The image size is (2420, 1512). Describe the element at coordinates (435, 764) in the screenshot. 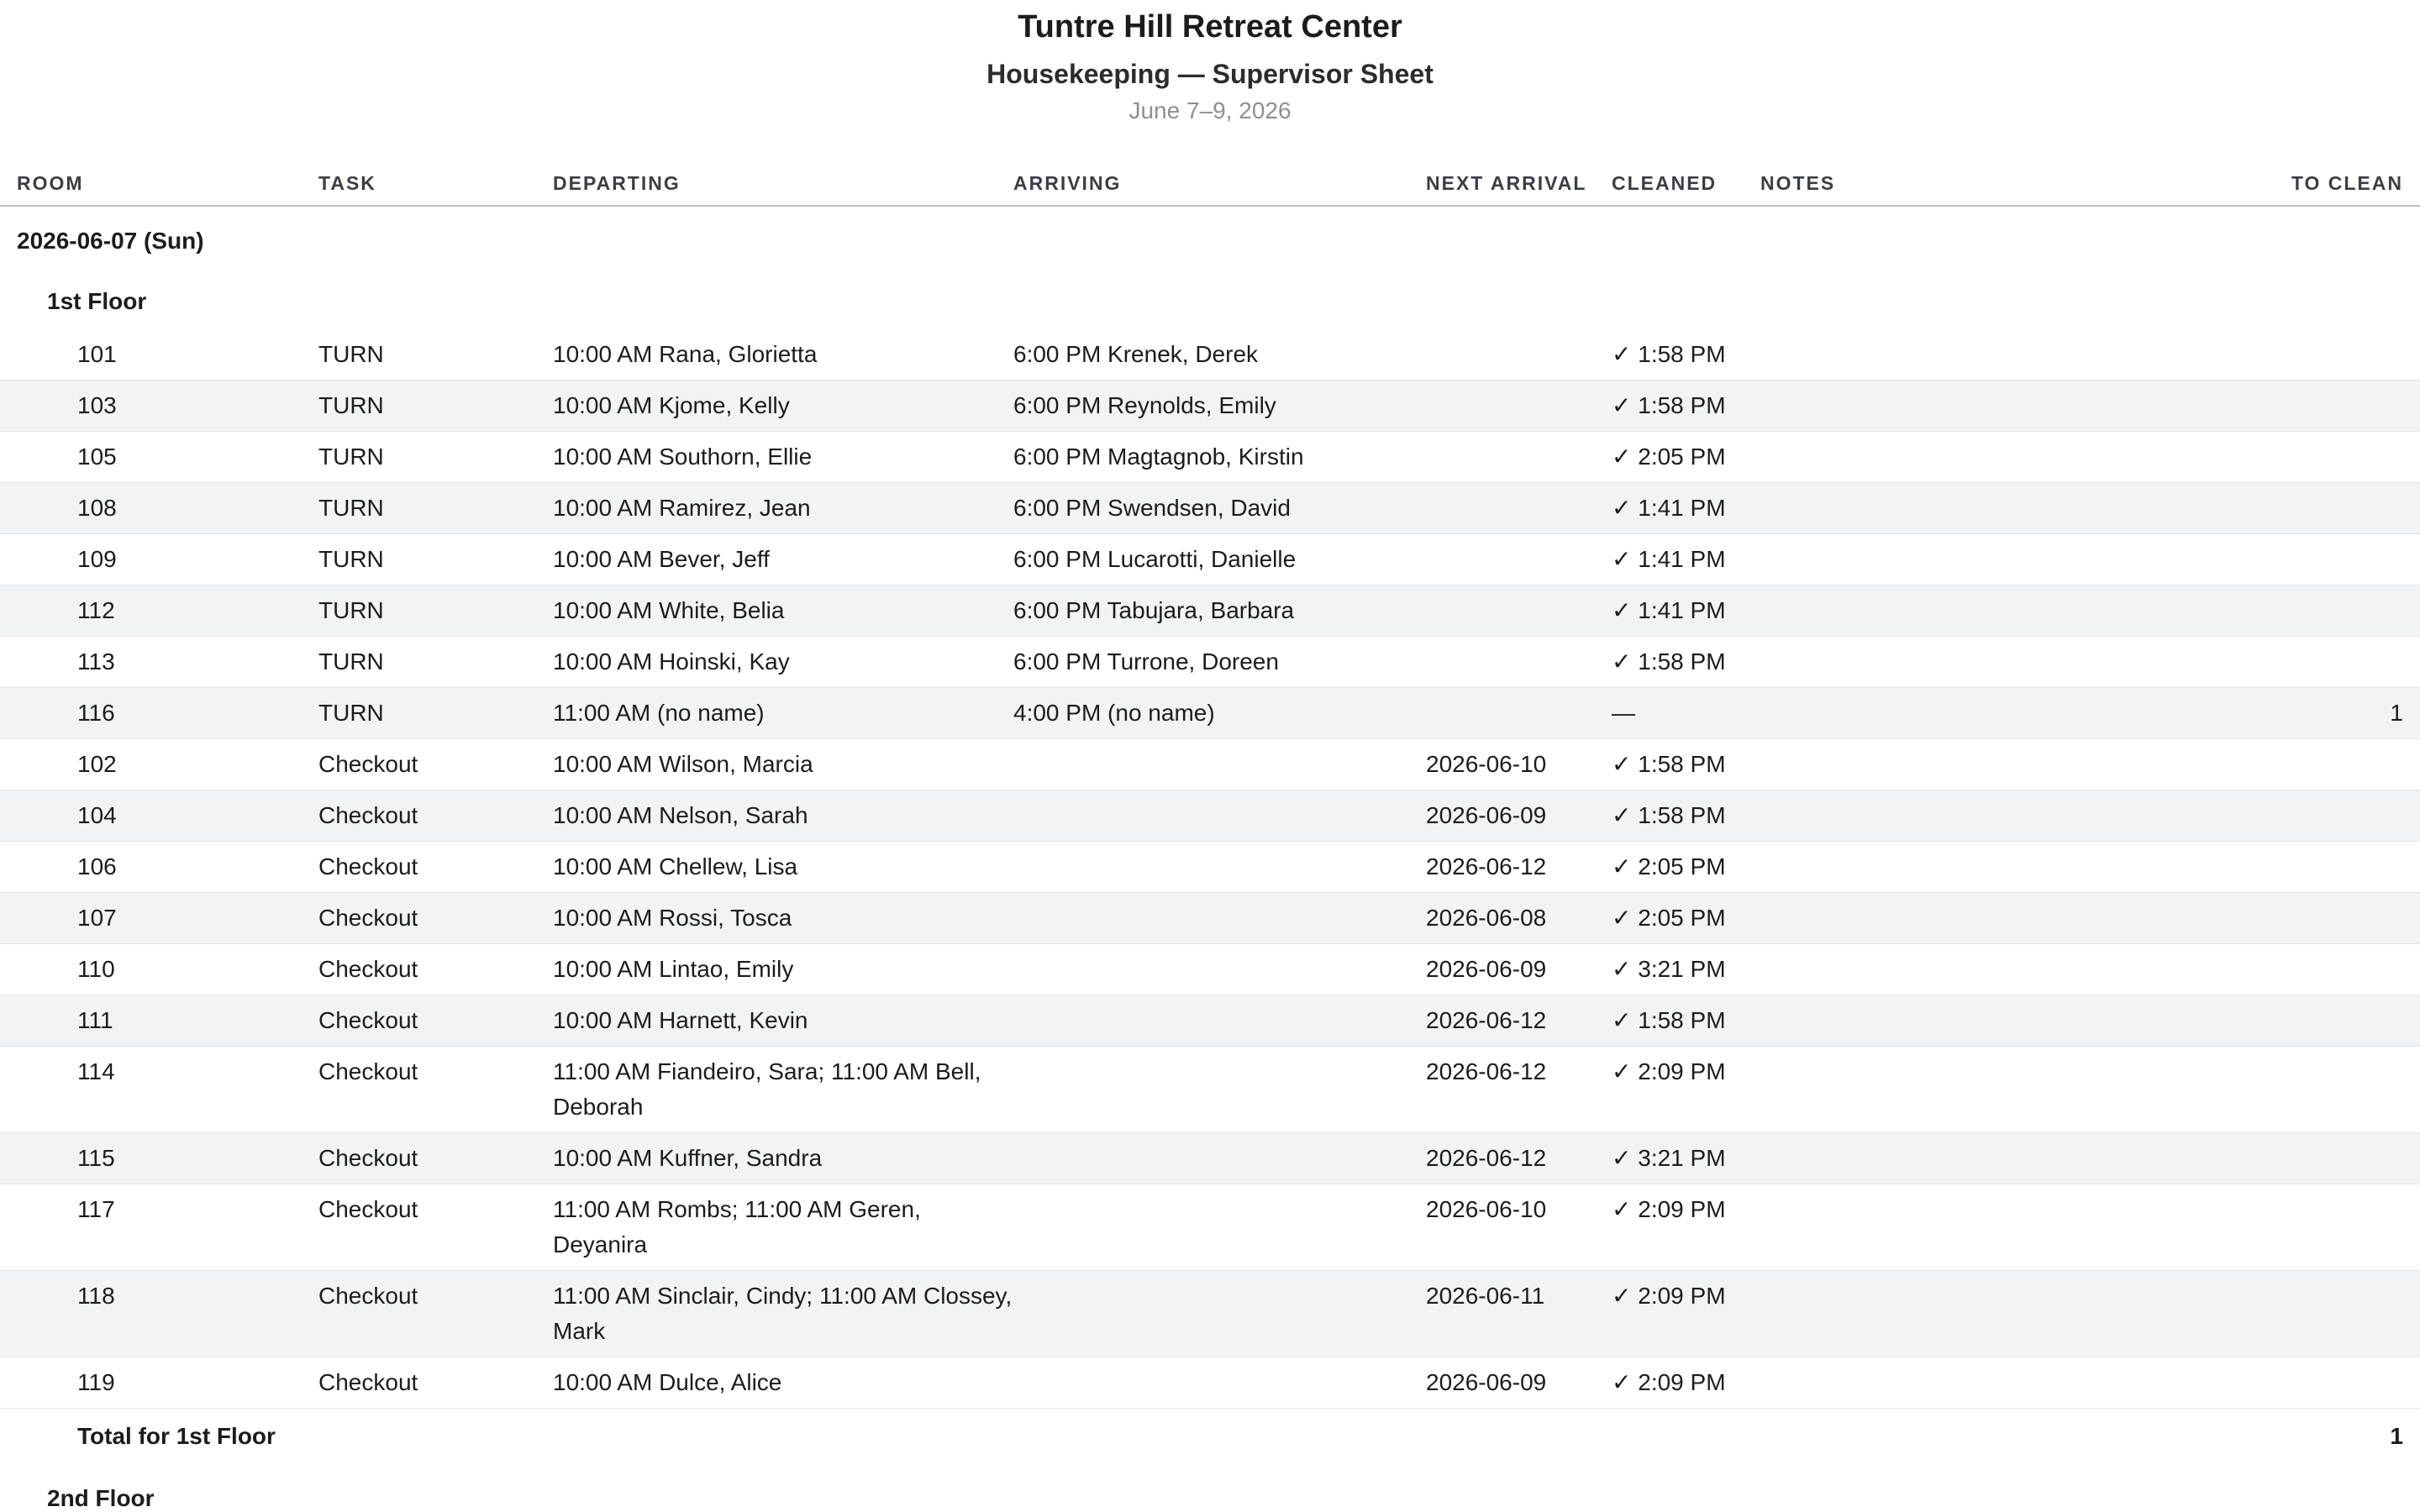

I see `task-type: Checkout` at that location.